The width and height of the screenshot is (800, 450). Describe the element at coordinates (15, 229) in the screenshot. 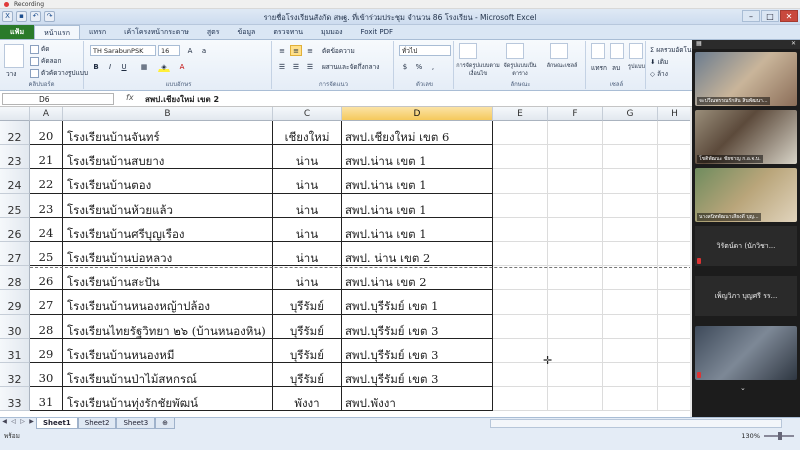

I see `row-header: 26` at that location.